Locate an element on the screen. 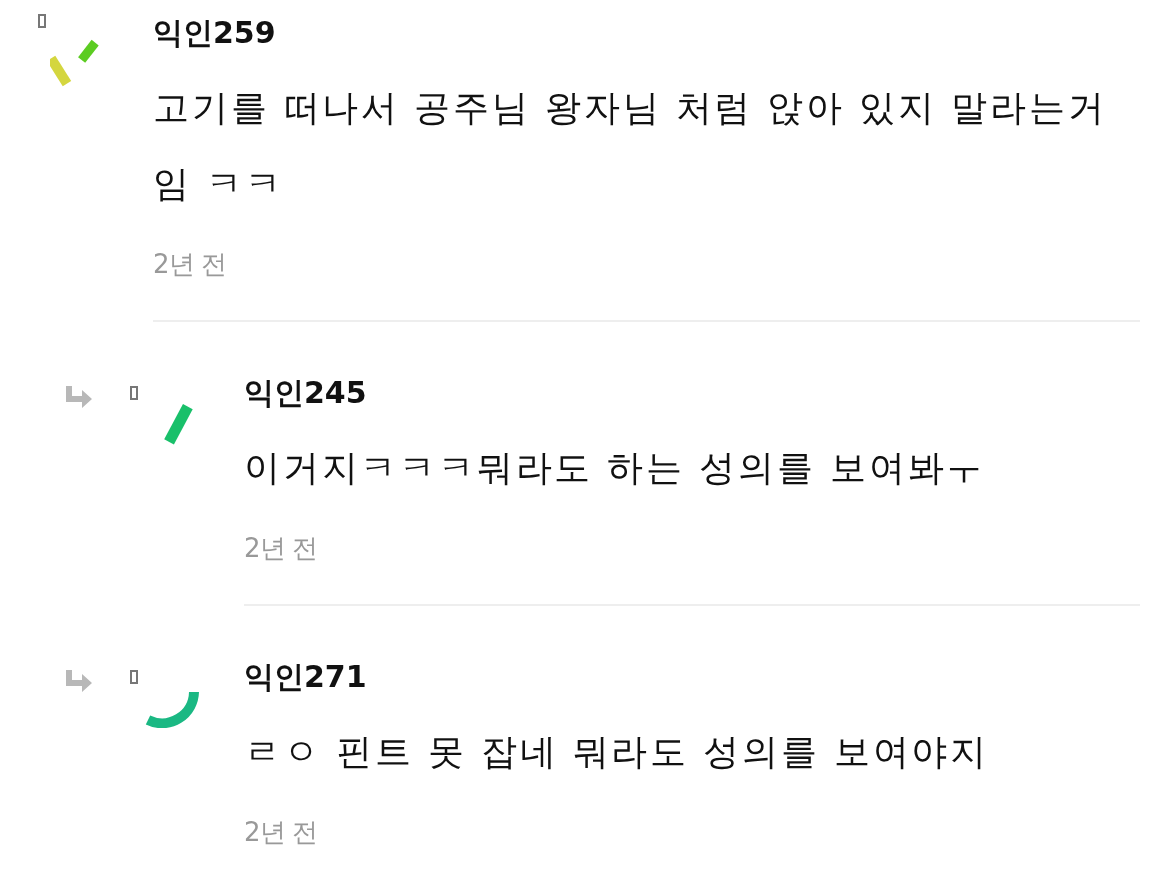 This screenshot has height=895, width=1170. comment-text: 이거지ㅋㅋㅋ뭐라도 하는 성의를 보여봐ㅜ is located at coordinates (615, 468).